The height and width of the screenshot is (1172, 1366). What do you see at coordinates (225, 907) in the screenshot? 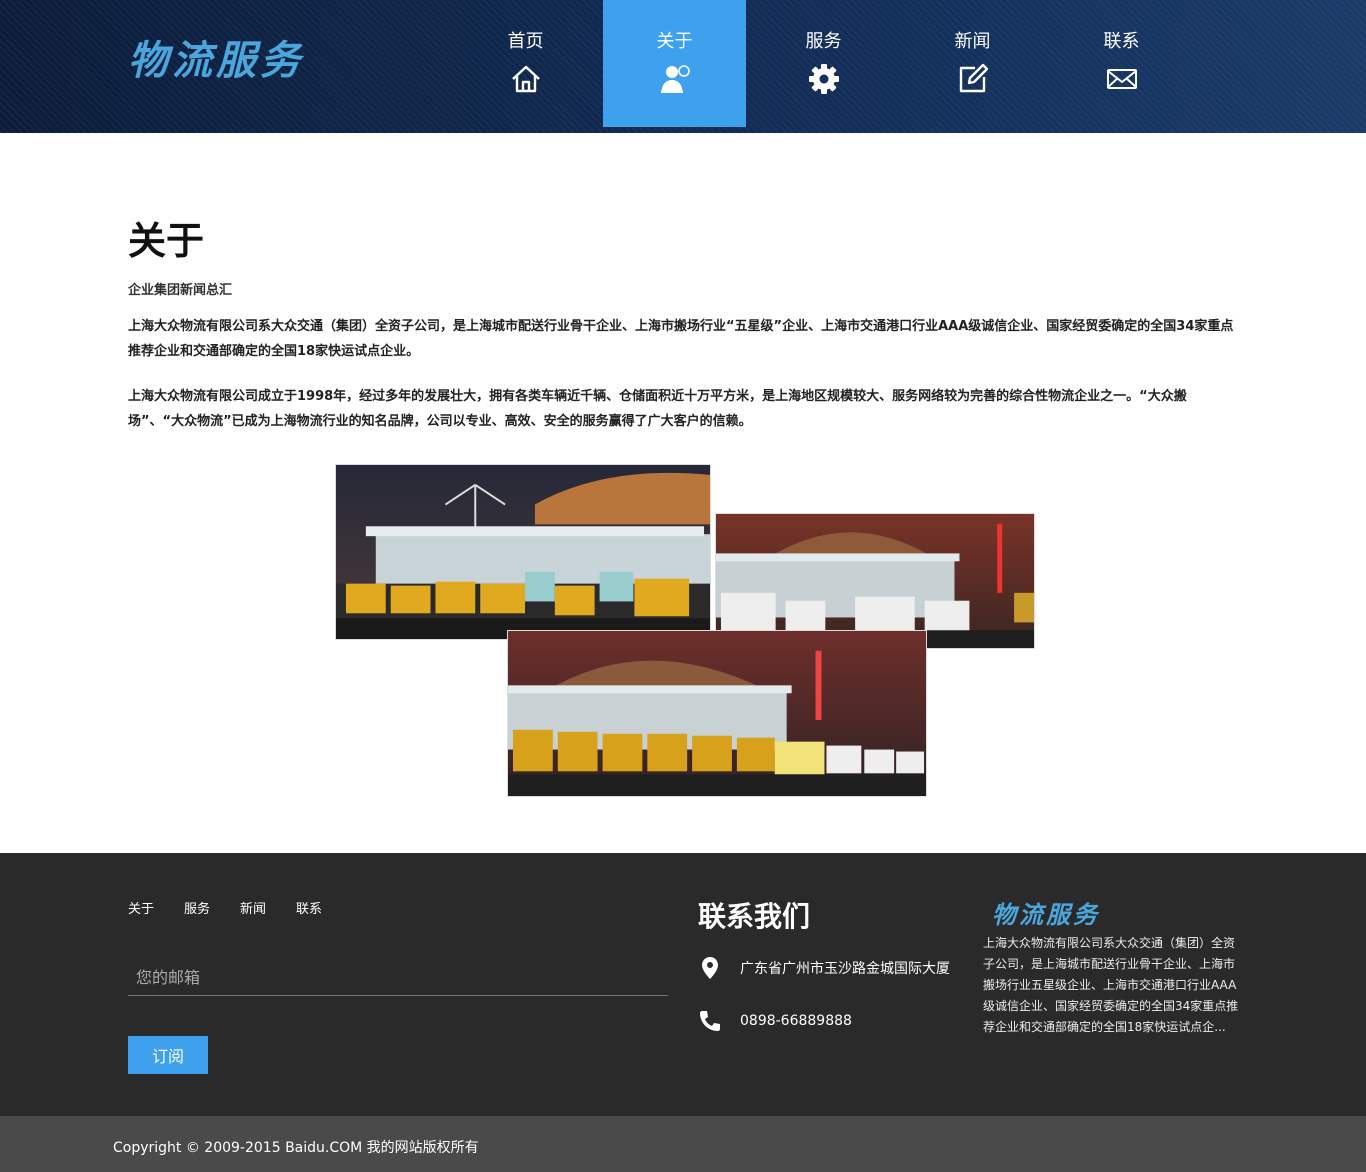
I see `footer-nav: 关于 服务 新闻 联系` at bounding box center [225, 907].